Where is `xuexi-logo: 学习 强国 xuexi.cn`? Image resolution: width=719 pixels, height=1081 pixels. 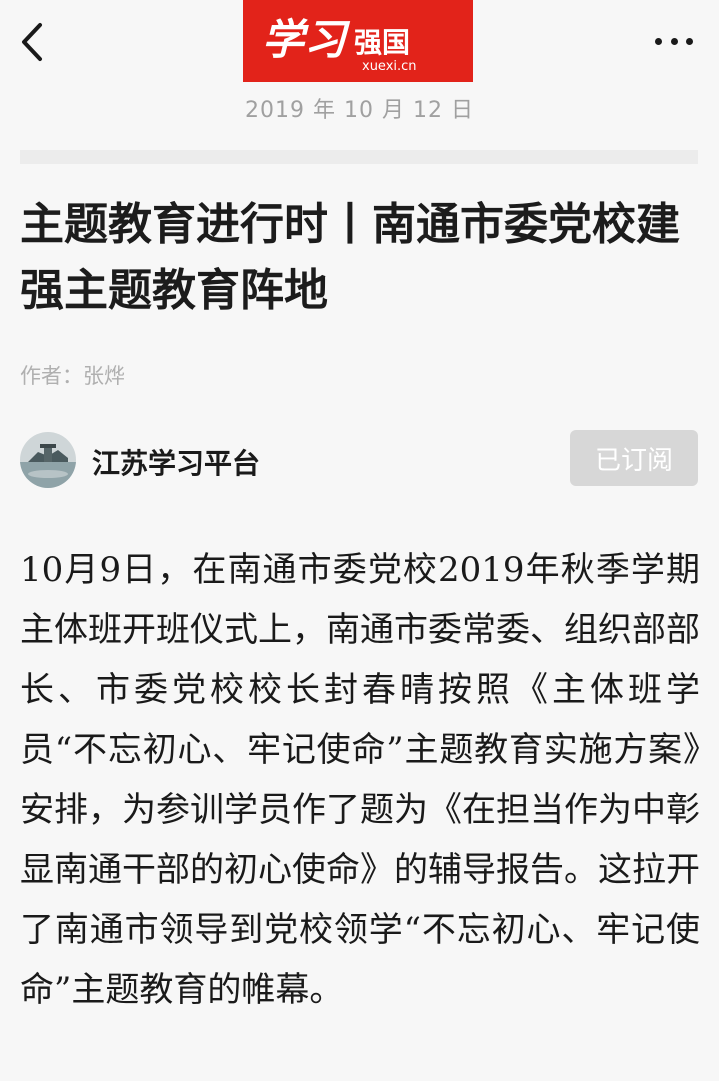
xuexi-logo: 学习 强国 xuexi.cn is located at coordinates (358, 41).